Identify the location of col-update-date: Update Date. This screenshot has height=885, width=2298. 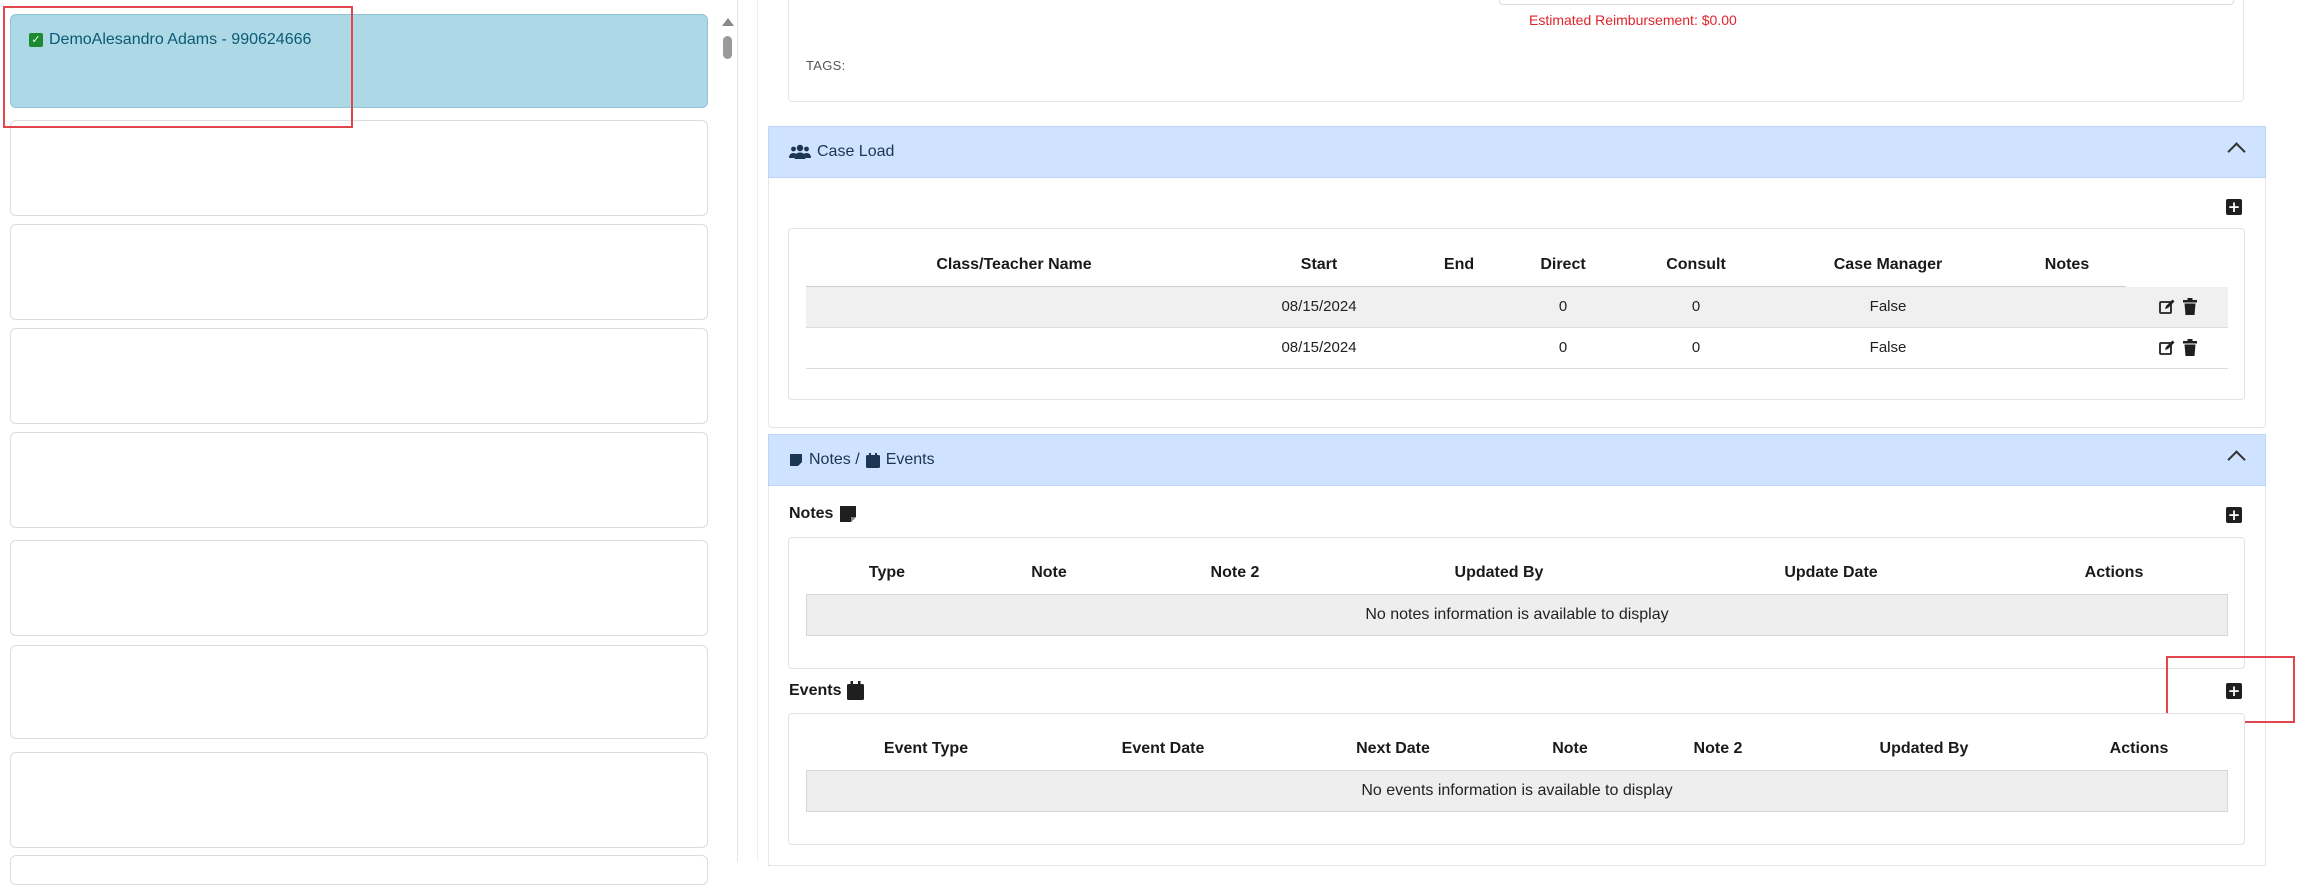
(1831, 572).